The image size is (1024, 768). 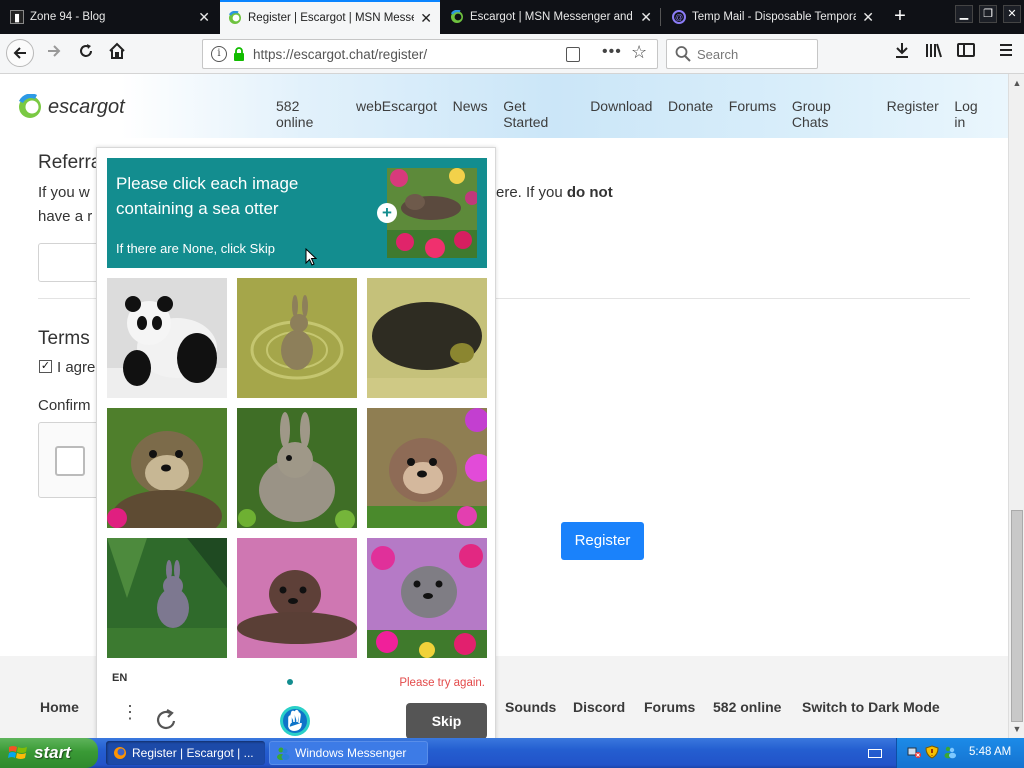 What do you see at coordinates (934, 50) in the screenshot?
I see `library-icon` at bounding box center [934, 50].